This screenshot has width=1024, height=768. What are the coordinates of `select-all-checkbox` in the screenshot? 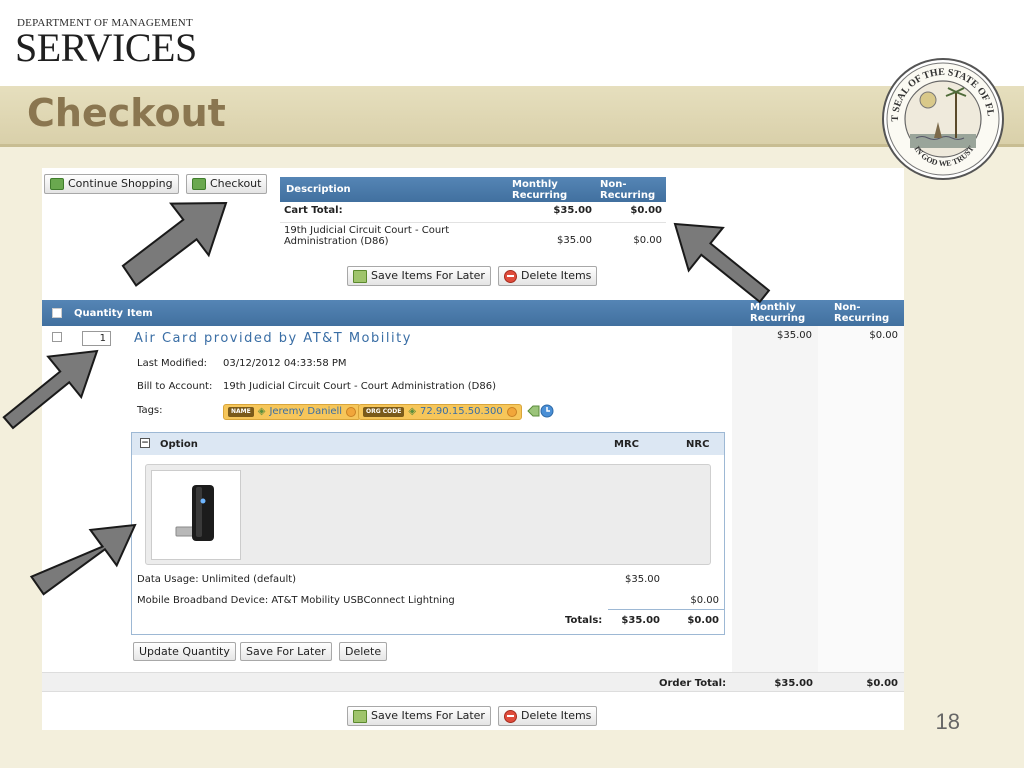 It's located at (57, 313).